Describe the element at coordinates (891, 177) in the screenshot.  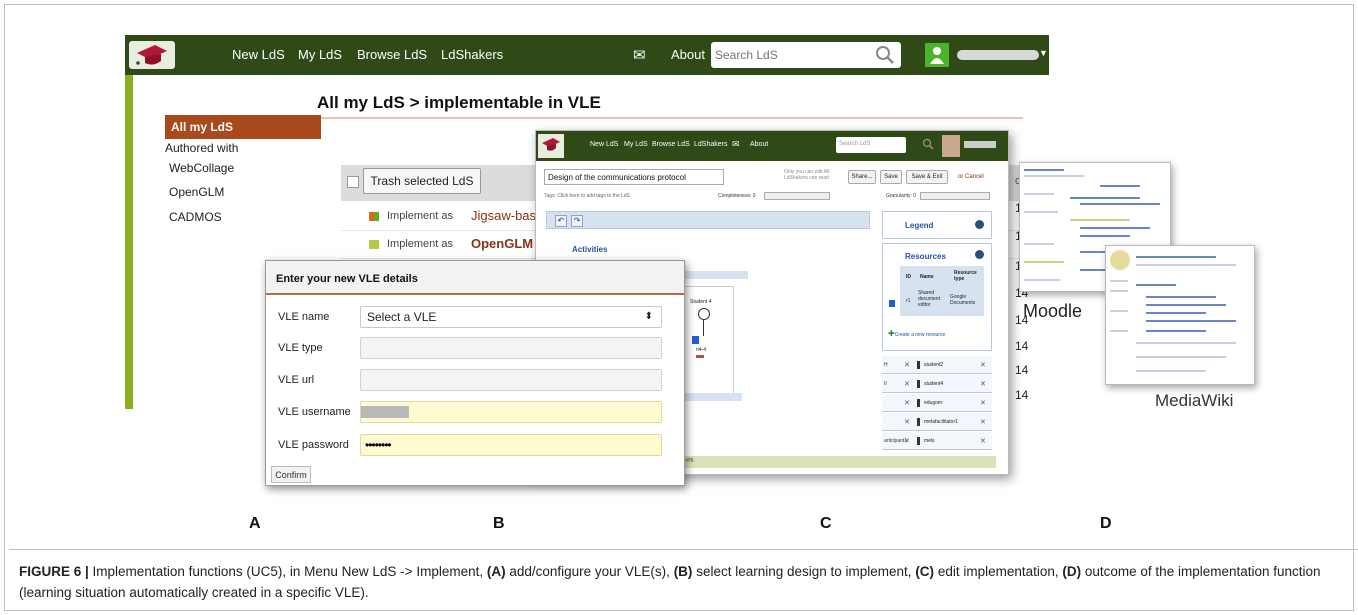
I see `save-button: Save` at that location.